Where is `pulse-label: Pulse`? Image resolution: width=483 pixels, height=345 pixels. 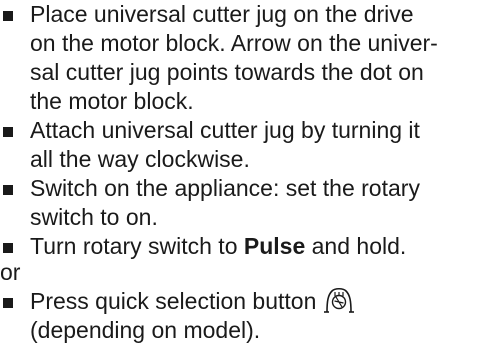 pulse-label: Pulse is located at coordinates (274, 246).